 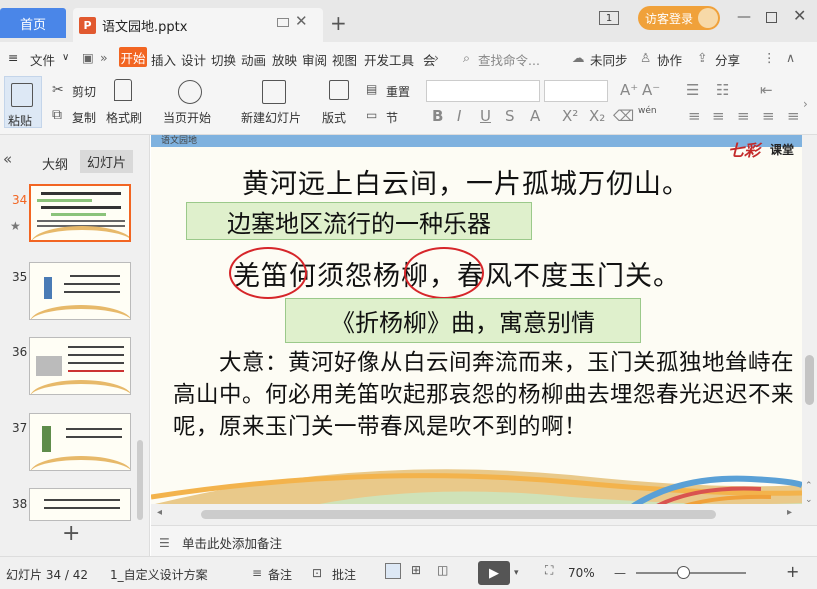 I want to click on slide-horizontal-scrollbar: ◂ ▸, so click(x=476, y=514).